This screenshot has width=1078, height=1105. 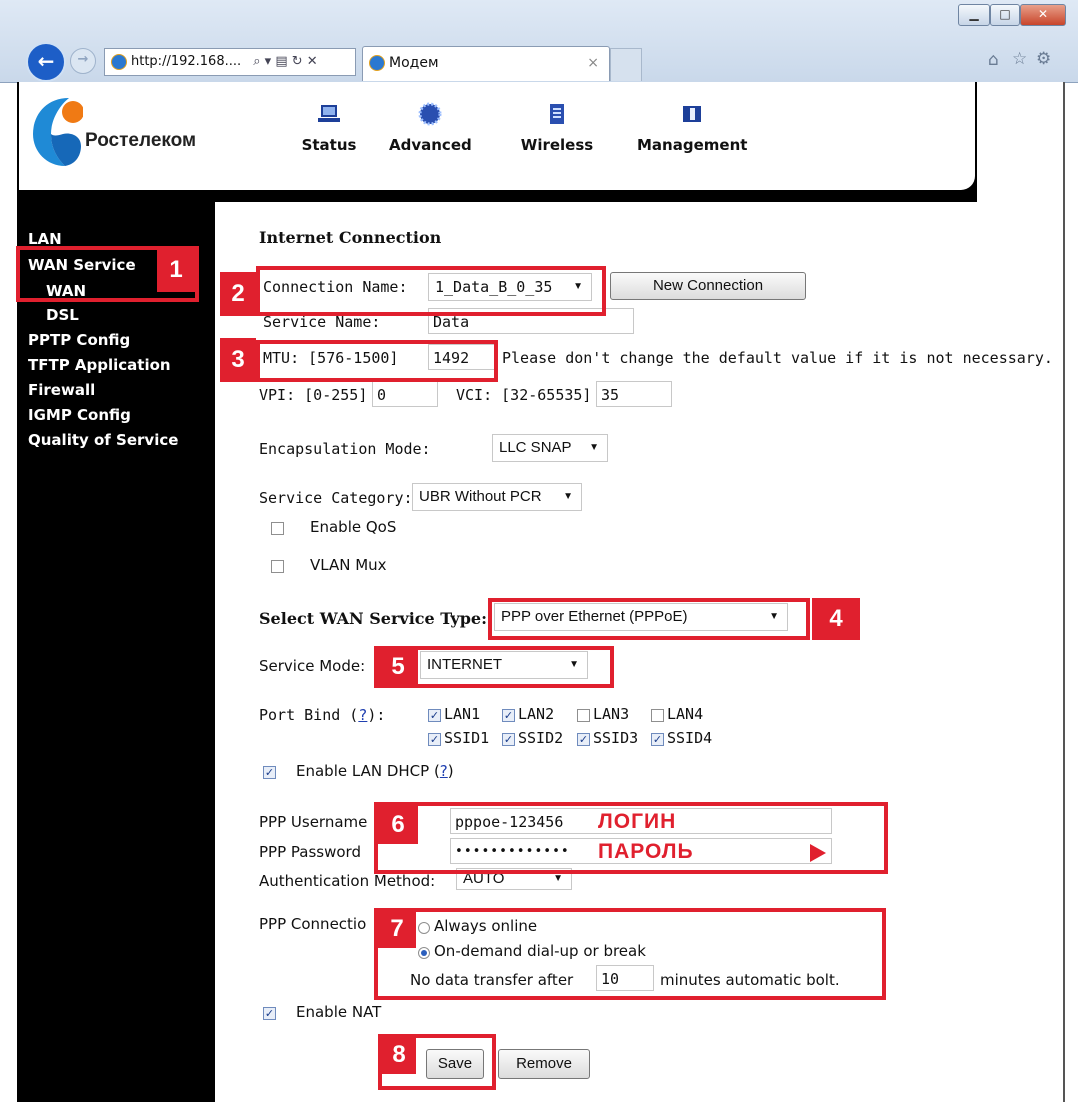 I want to click on lan4-checkbox, so click(x=657, y=715).